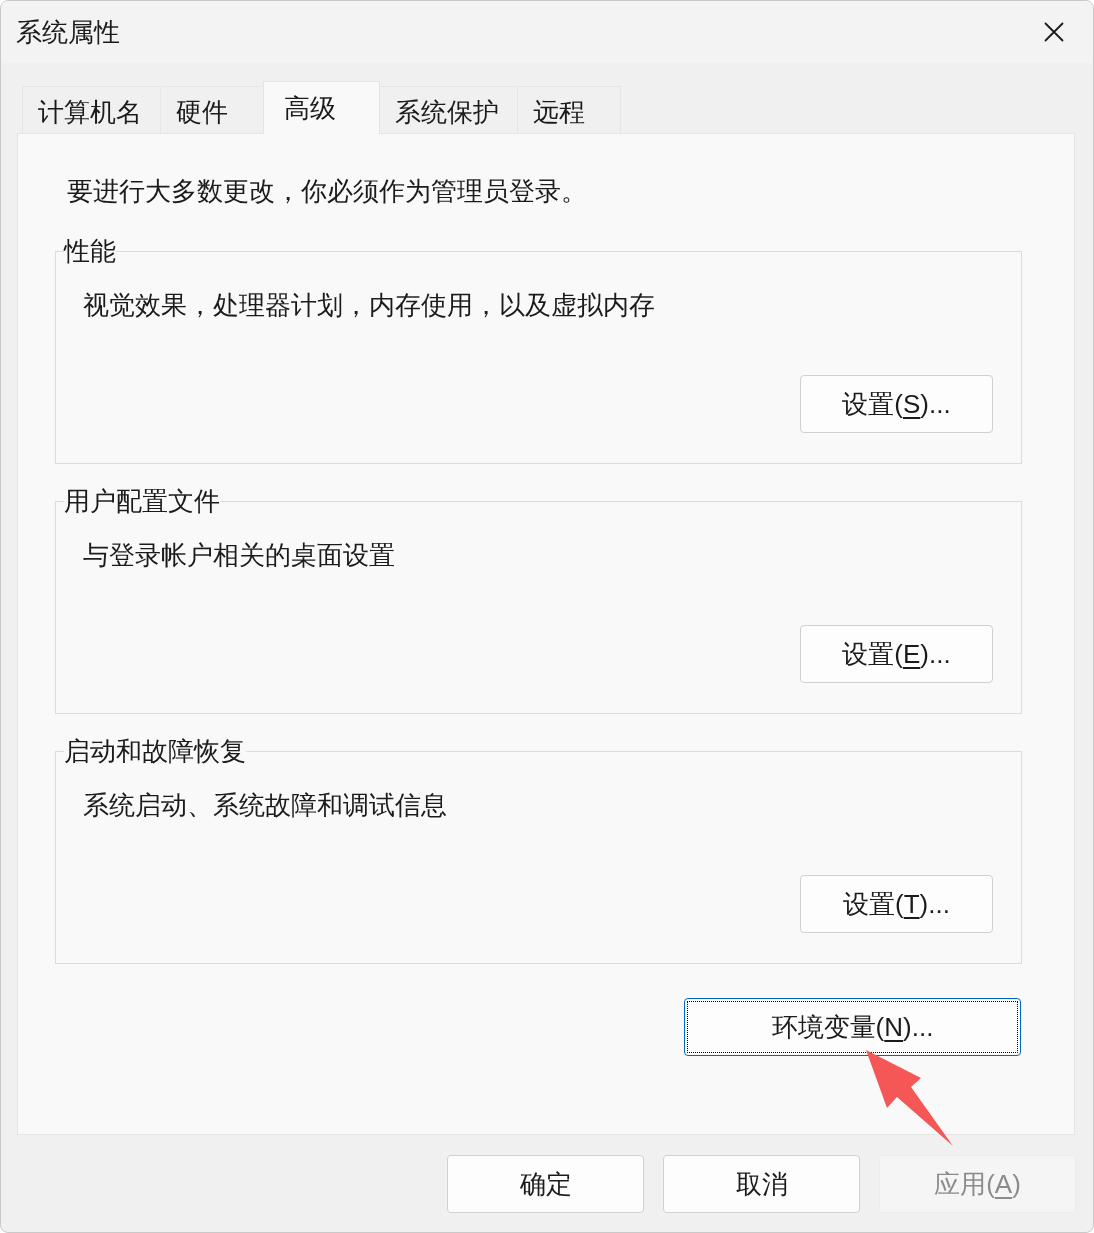 This screenshot has height=1233, width=1094. I want to click on tab: 计算机名, so click(91, 109).